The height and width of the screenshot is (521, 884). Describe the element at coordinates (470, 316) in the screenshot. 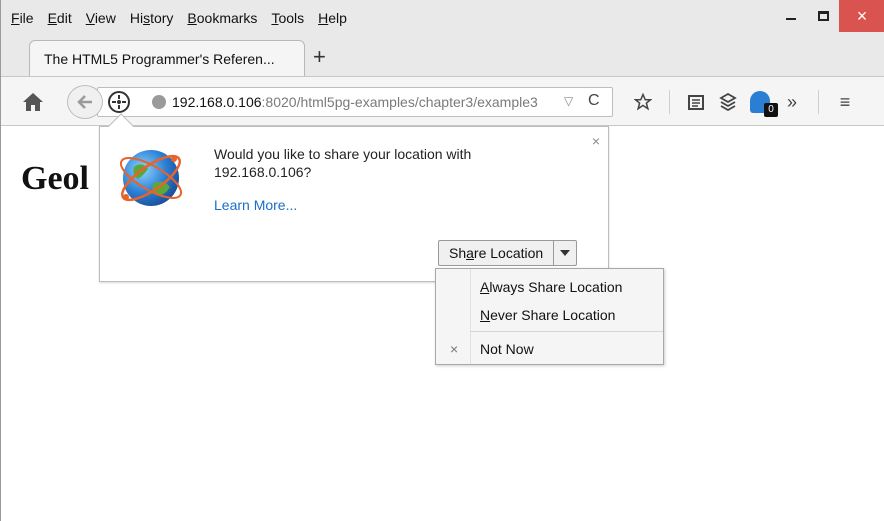

I see `menu-gutter` at that location.